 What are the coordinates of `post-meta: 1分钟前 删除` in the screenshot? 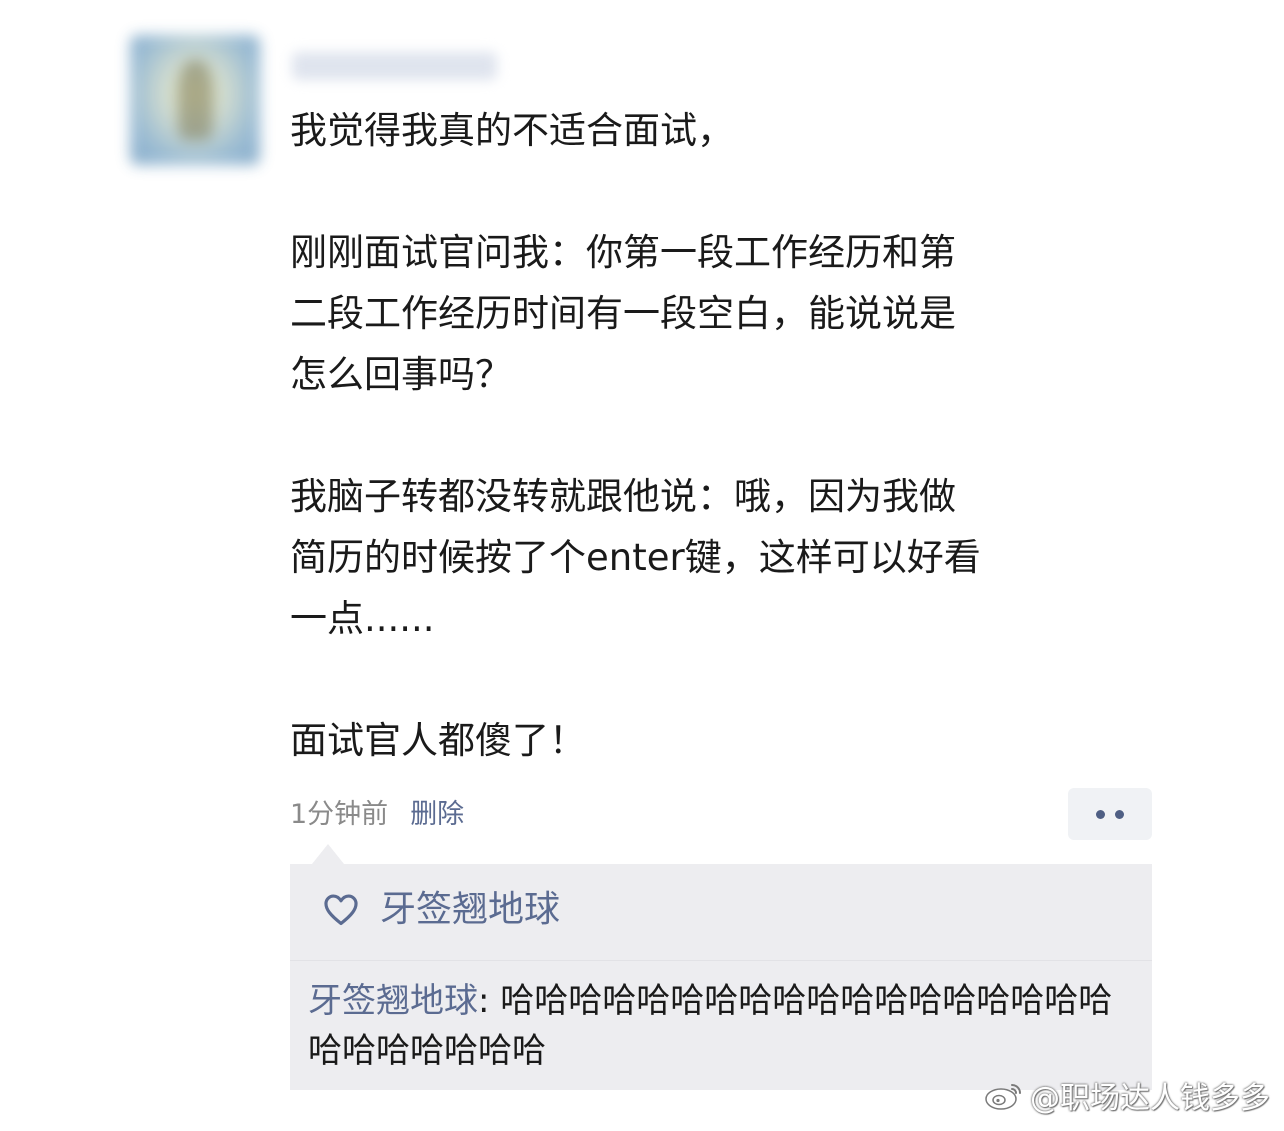 It's located at (377, 815).